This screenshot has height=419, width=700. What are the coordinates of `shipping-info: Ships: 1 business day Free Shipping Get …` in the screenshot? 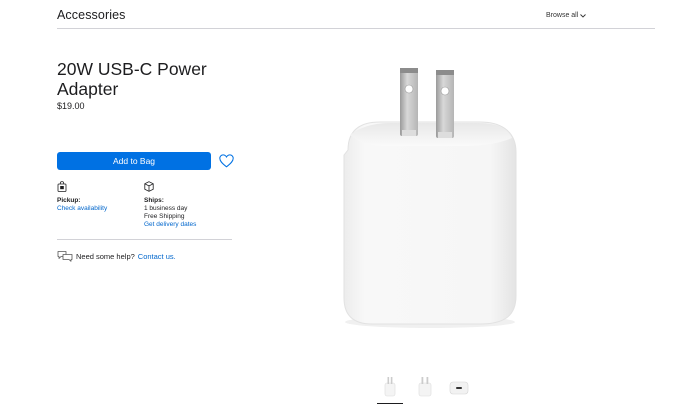 It's located at (170, 205).